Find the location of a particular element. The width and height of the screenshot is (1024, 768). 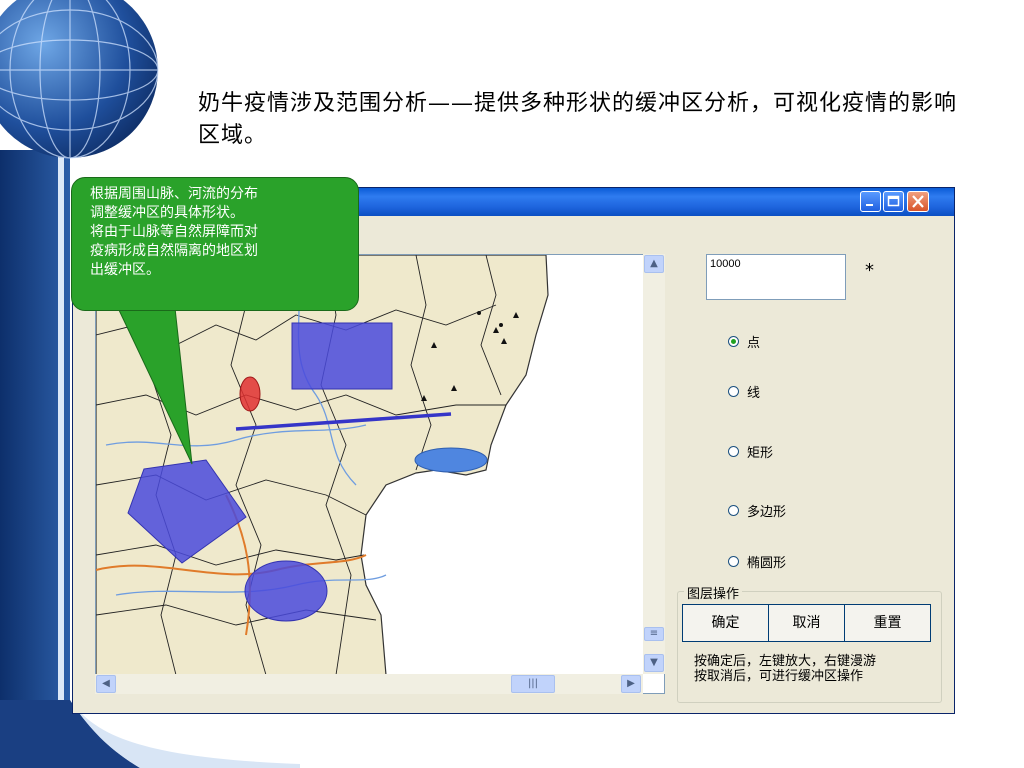

radio-label: 矩形 is located at coordinates (760, 453).